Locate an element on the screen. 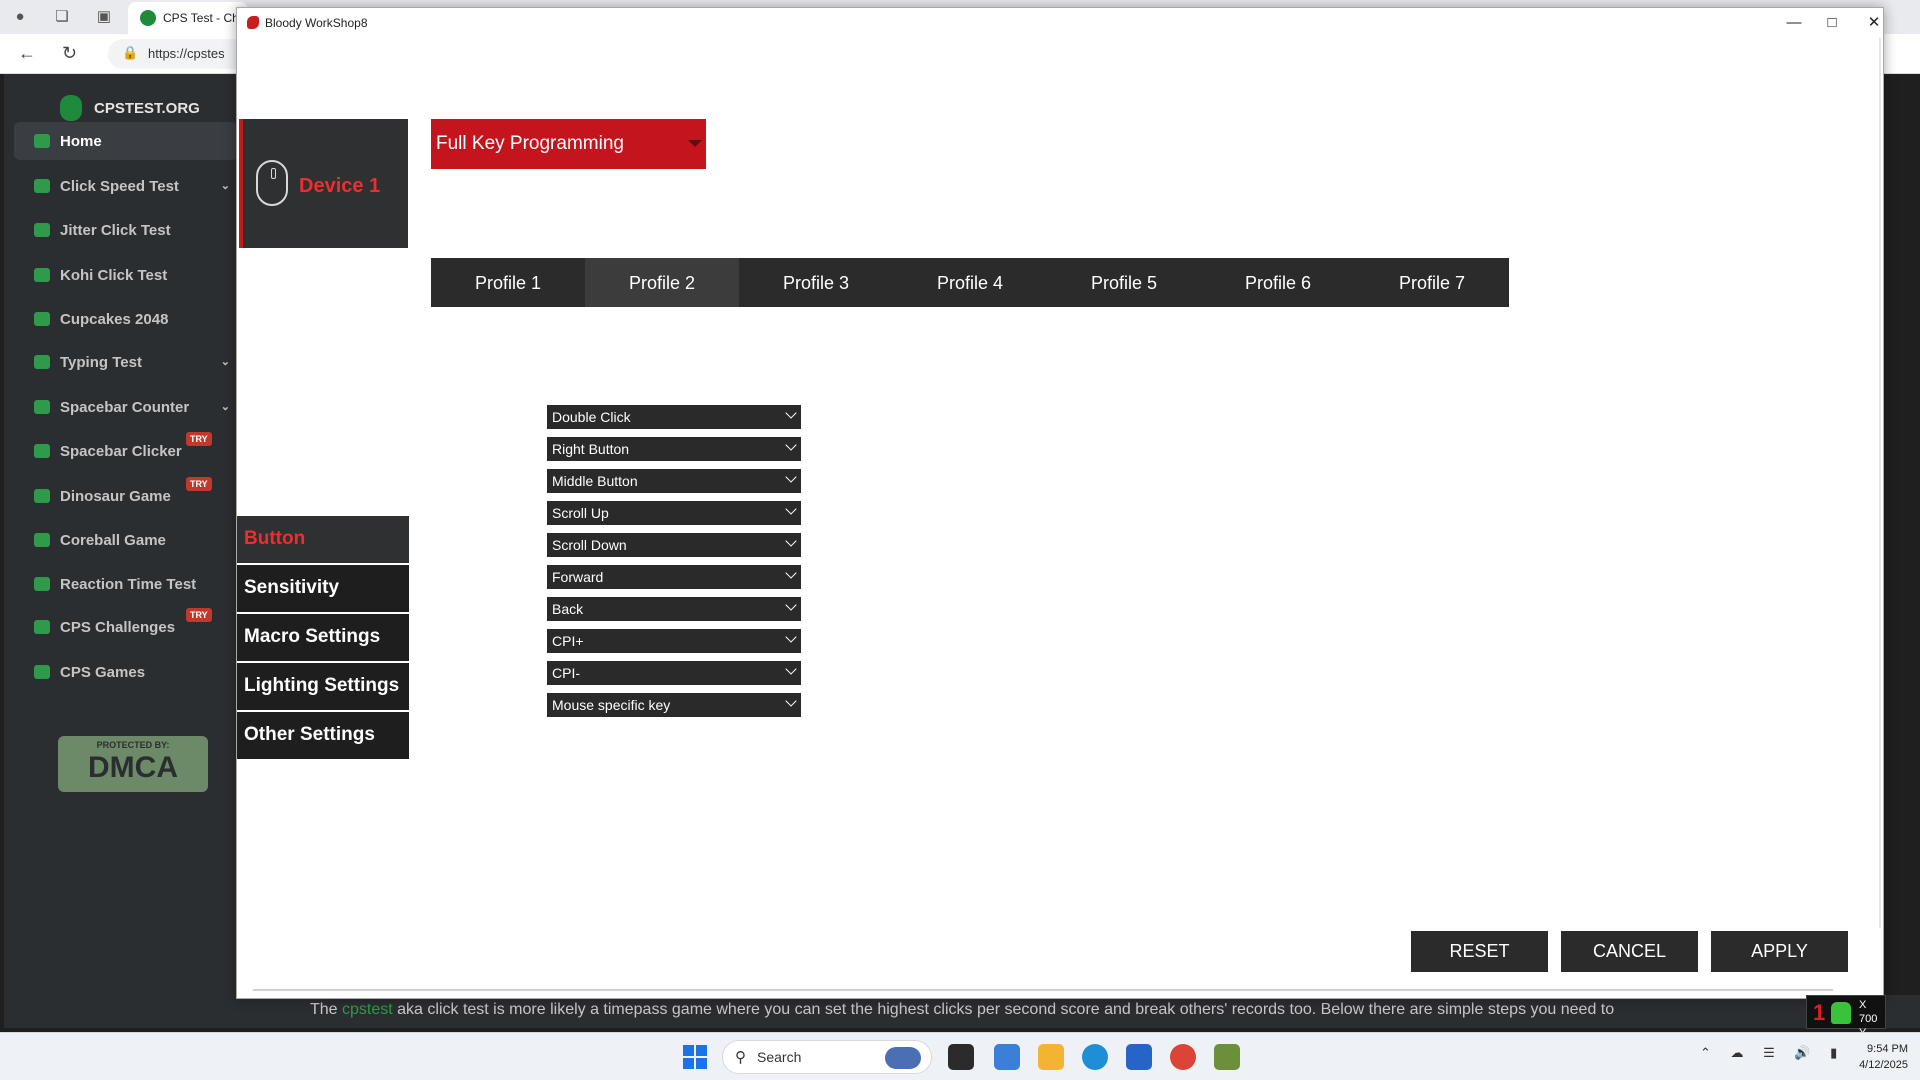 The height and width of the screenshot is (1080, 1920). site-nav-cps-games: CPS Games is located at coordinates (126, 672).